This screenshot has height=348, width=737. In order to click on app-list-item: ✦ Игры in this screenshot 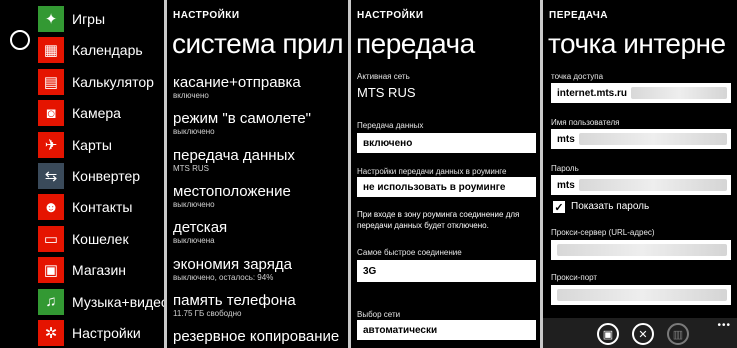, I will do `click(71, 19)`.